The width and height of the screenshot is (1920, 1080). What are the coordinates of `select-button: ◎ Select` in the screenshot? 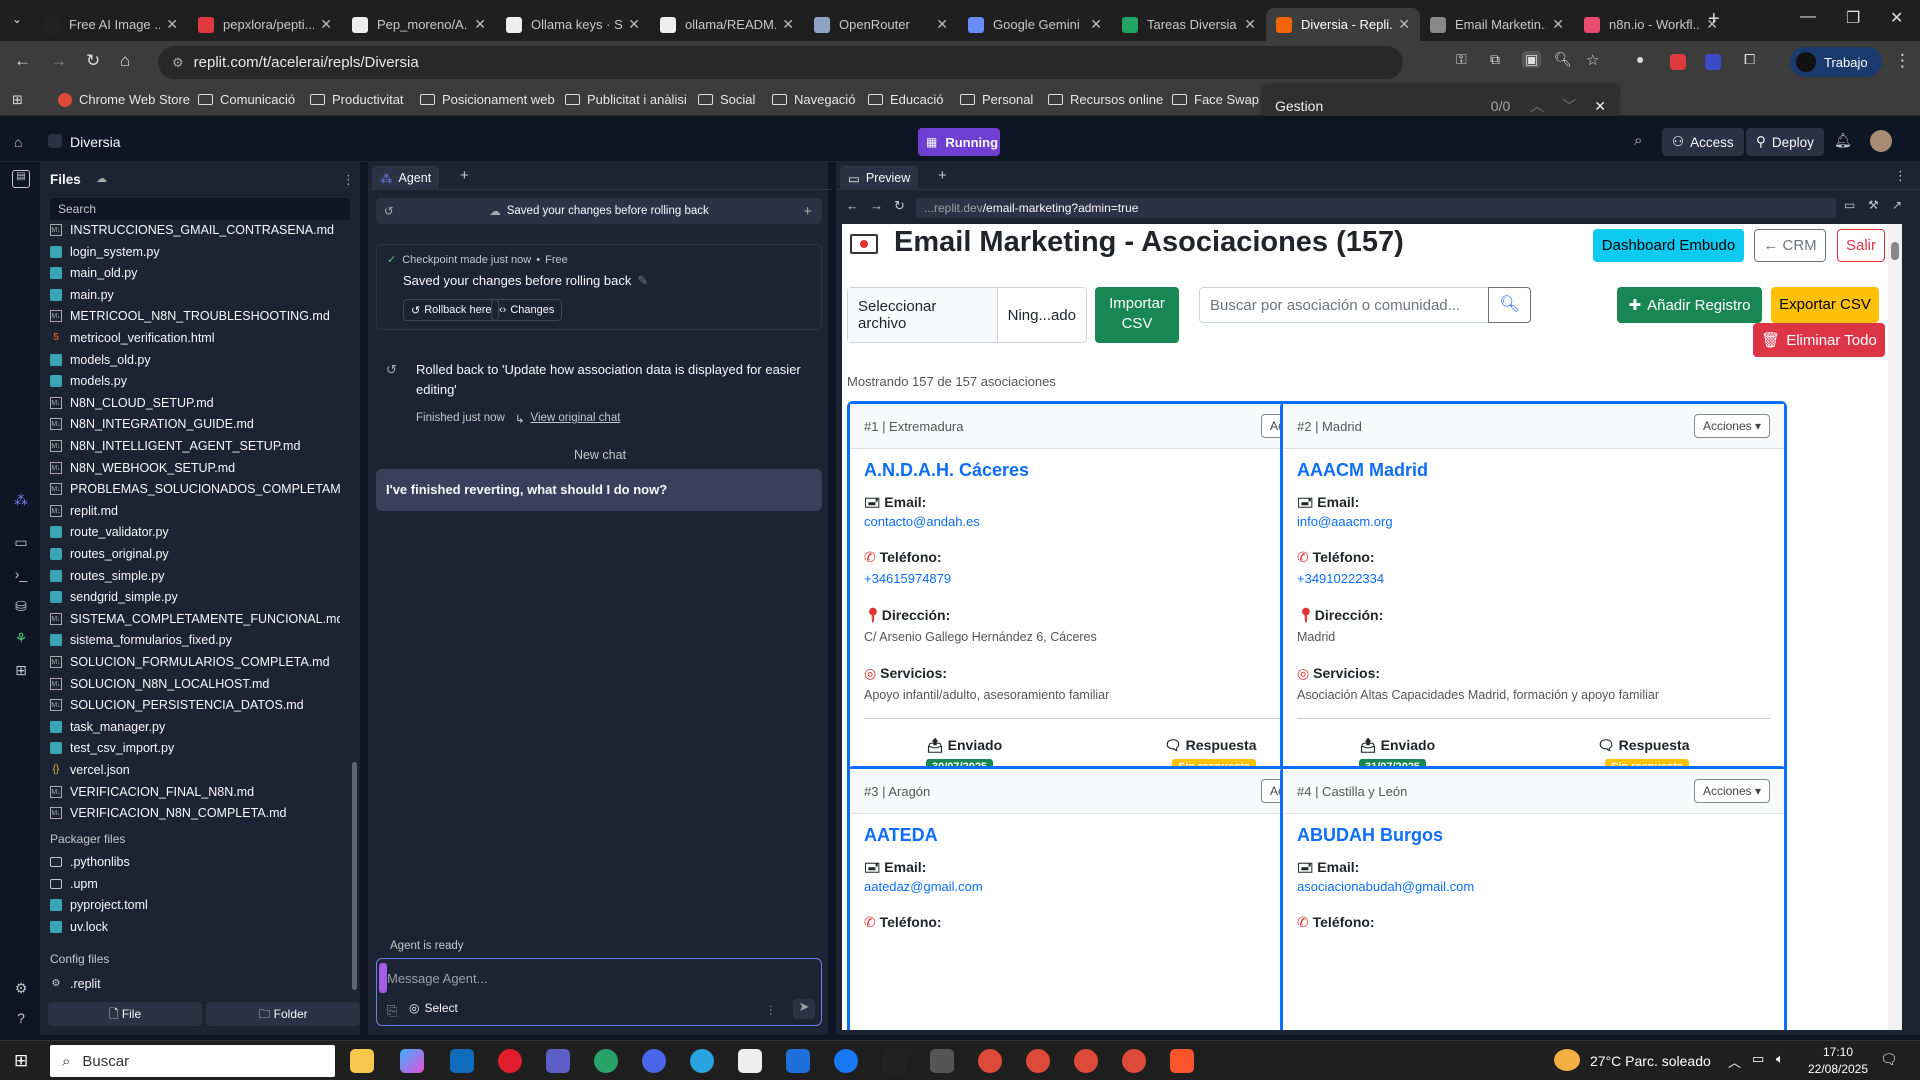 It's located at (433, 1008).